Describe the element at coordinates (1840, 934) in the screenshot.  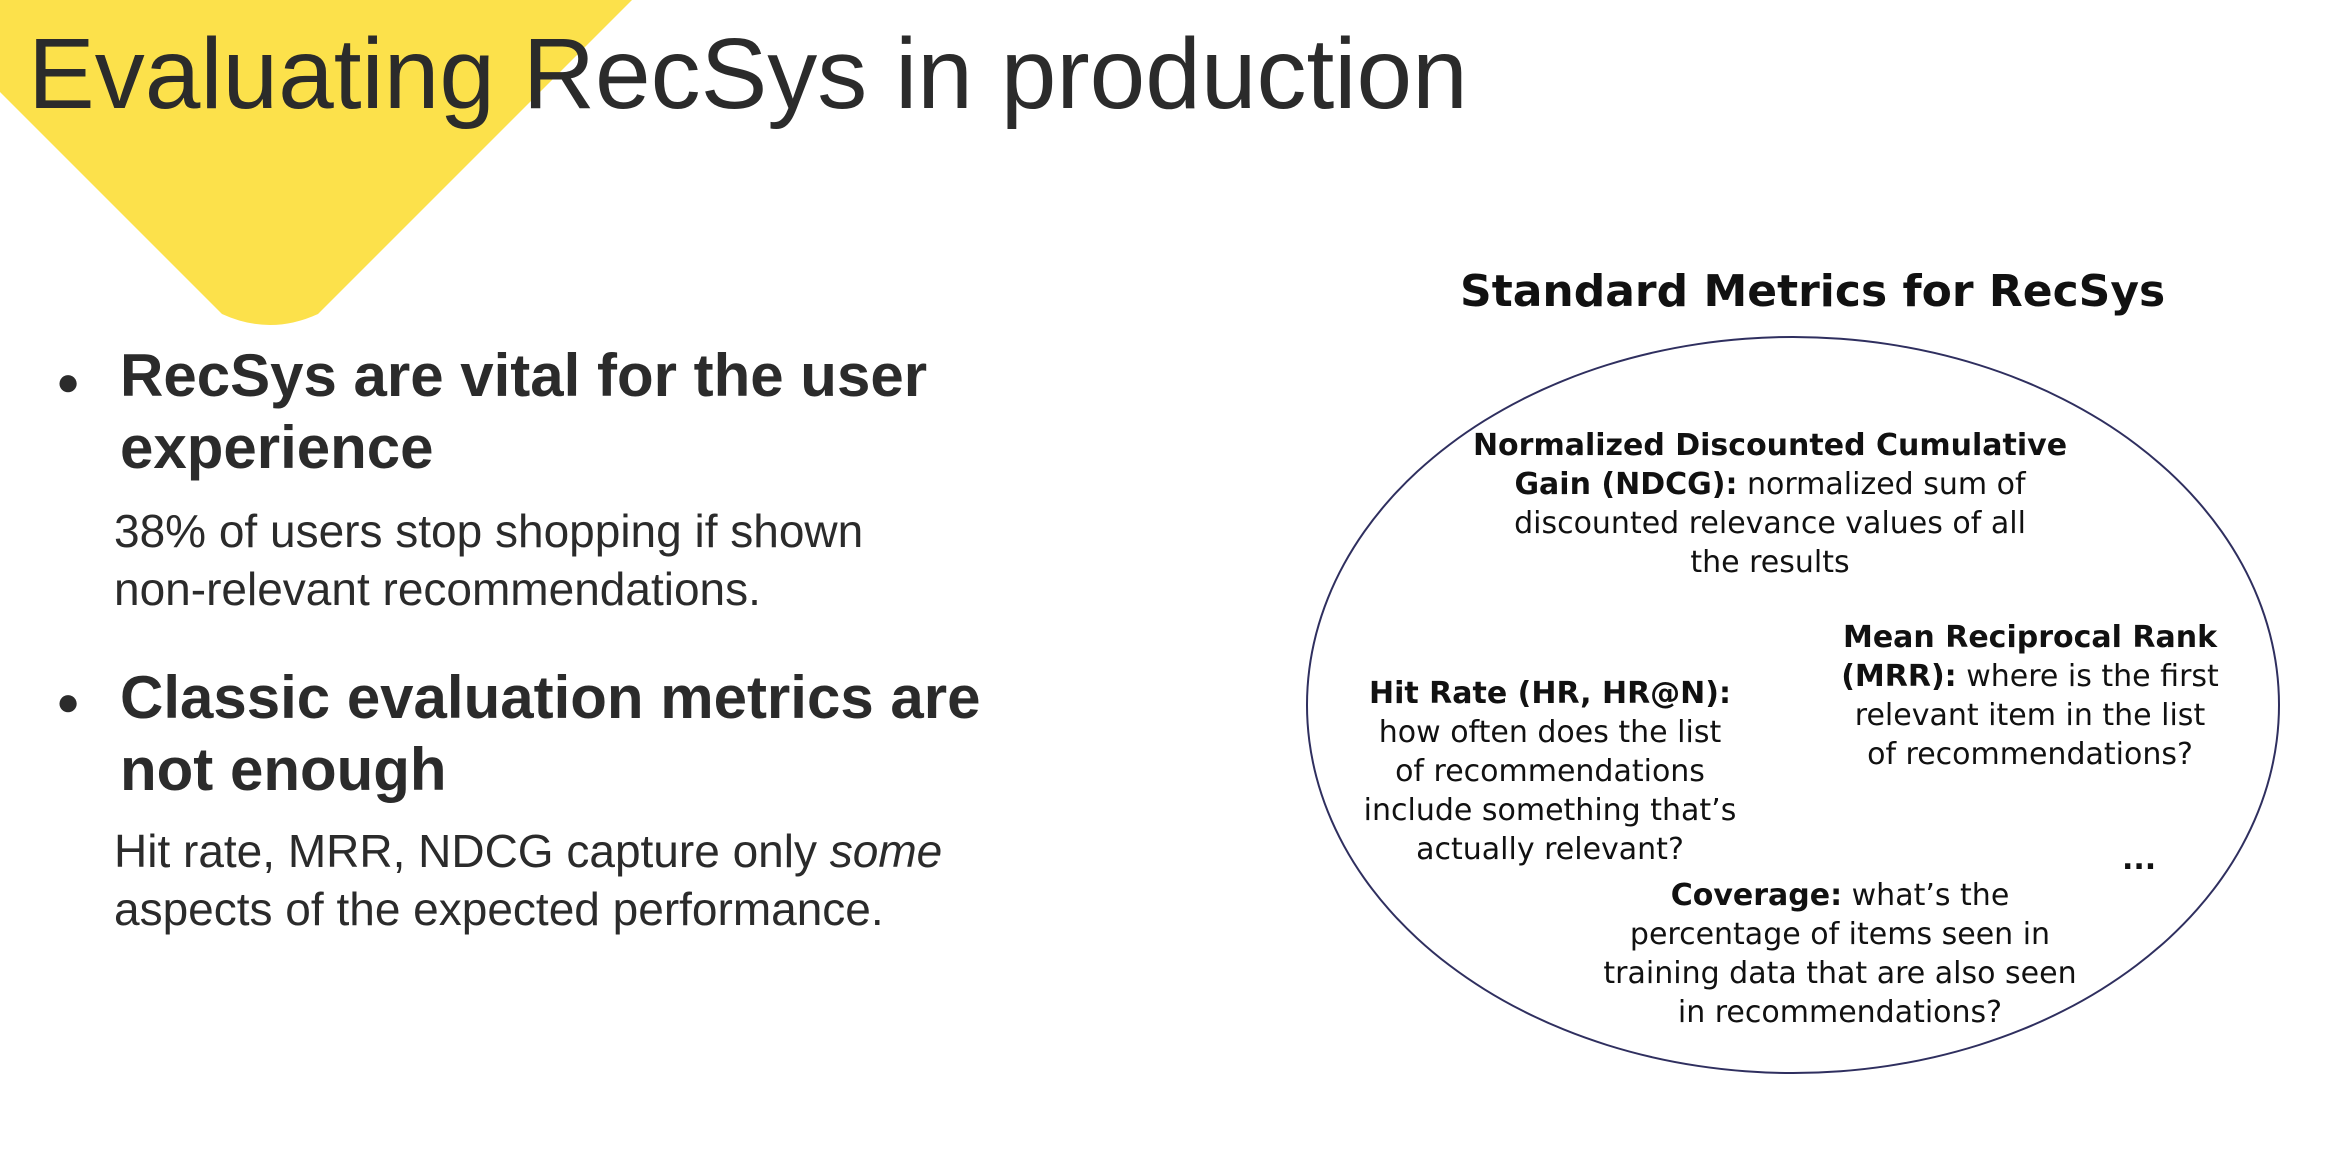
I see `metric-coverage-desc-line2: percentage of items seen in` at that location.